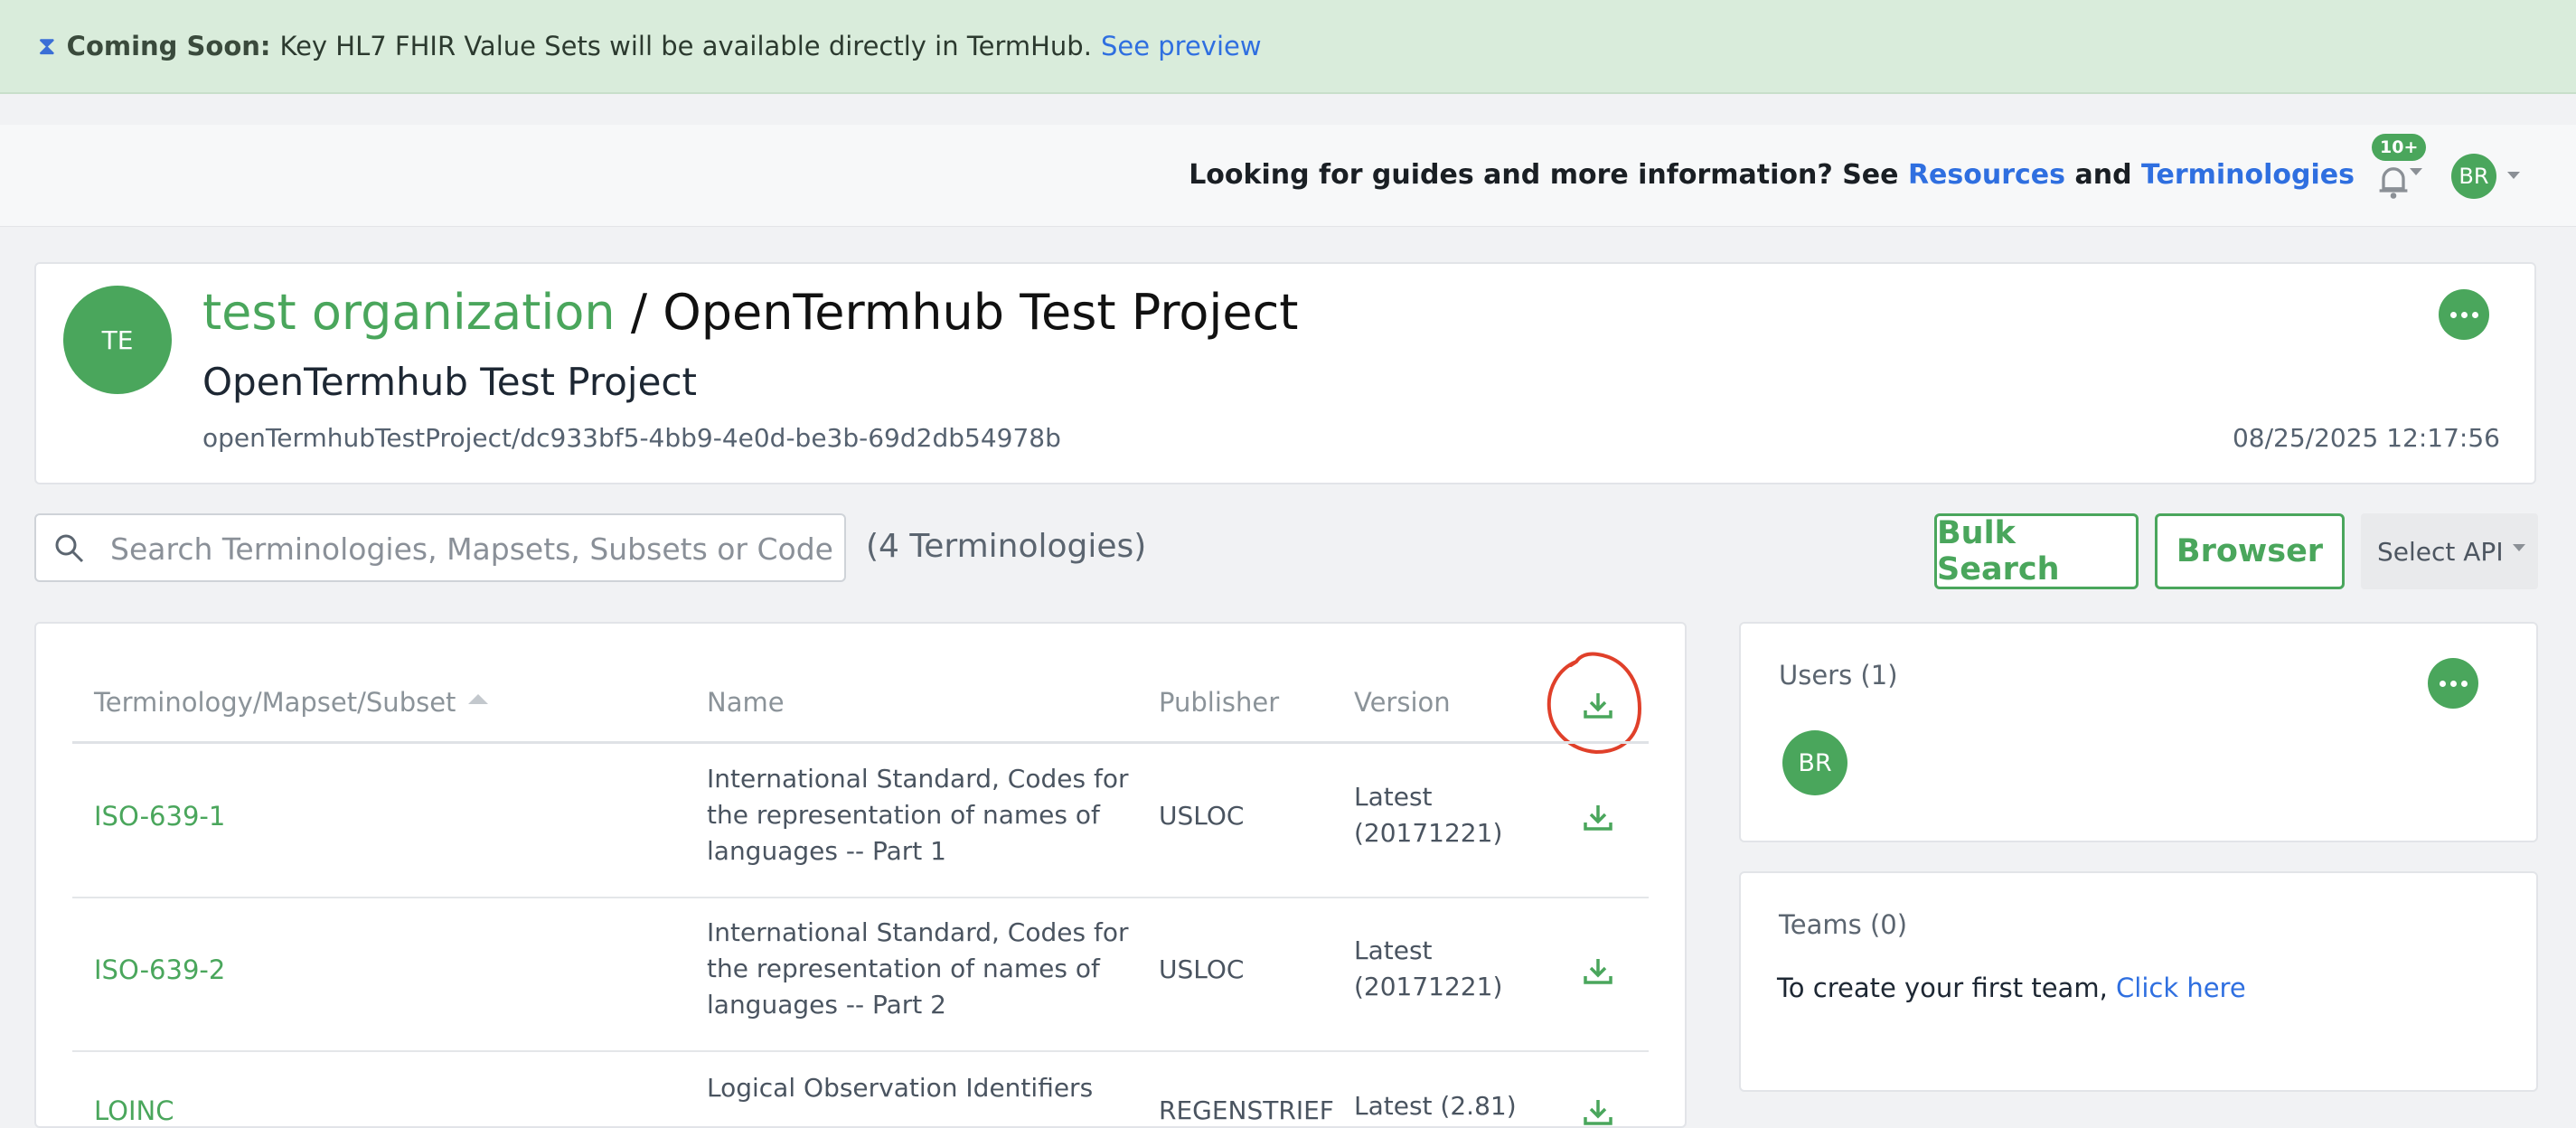 Image resolution: width=2576 pixels, height=1128 pixels. Describe the element at coordinates (160, 816) in the screenshot. I see `terminology-link: ISO-639-1` at that location.